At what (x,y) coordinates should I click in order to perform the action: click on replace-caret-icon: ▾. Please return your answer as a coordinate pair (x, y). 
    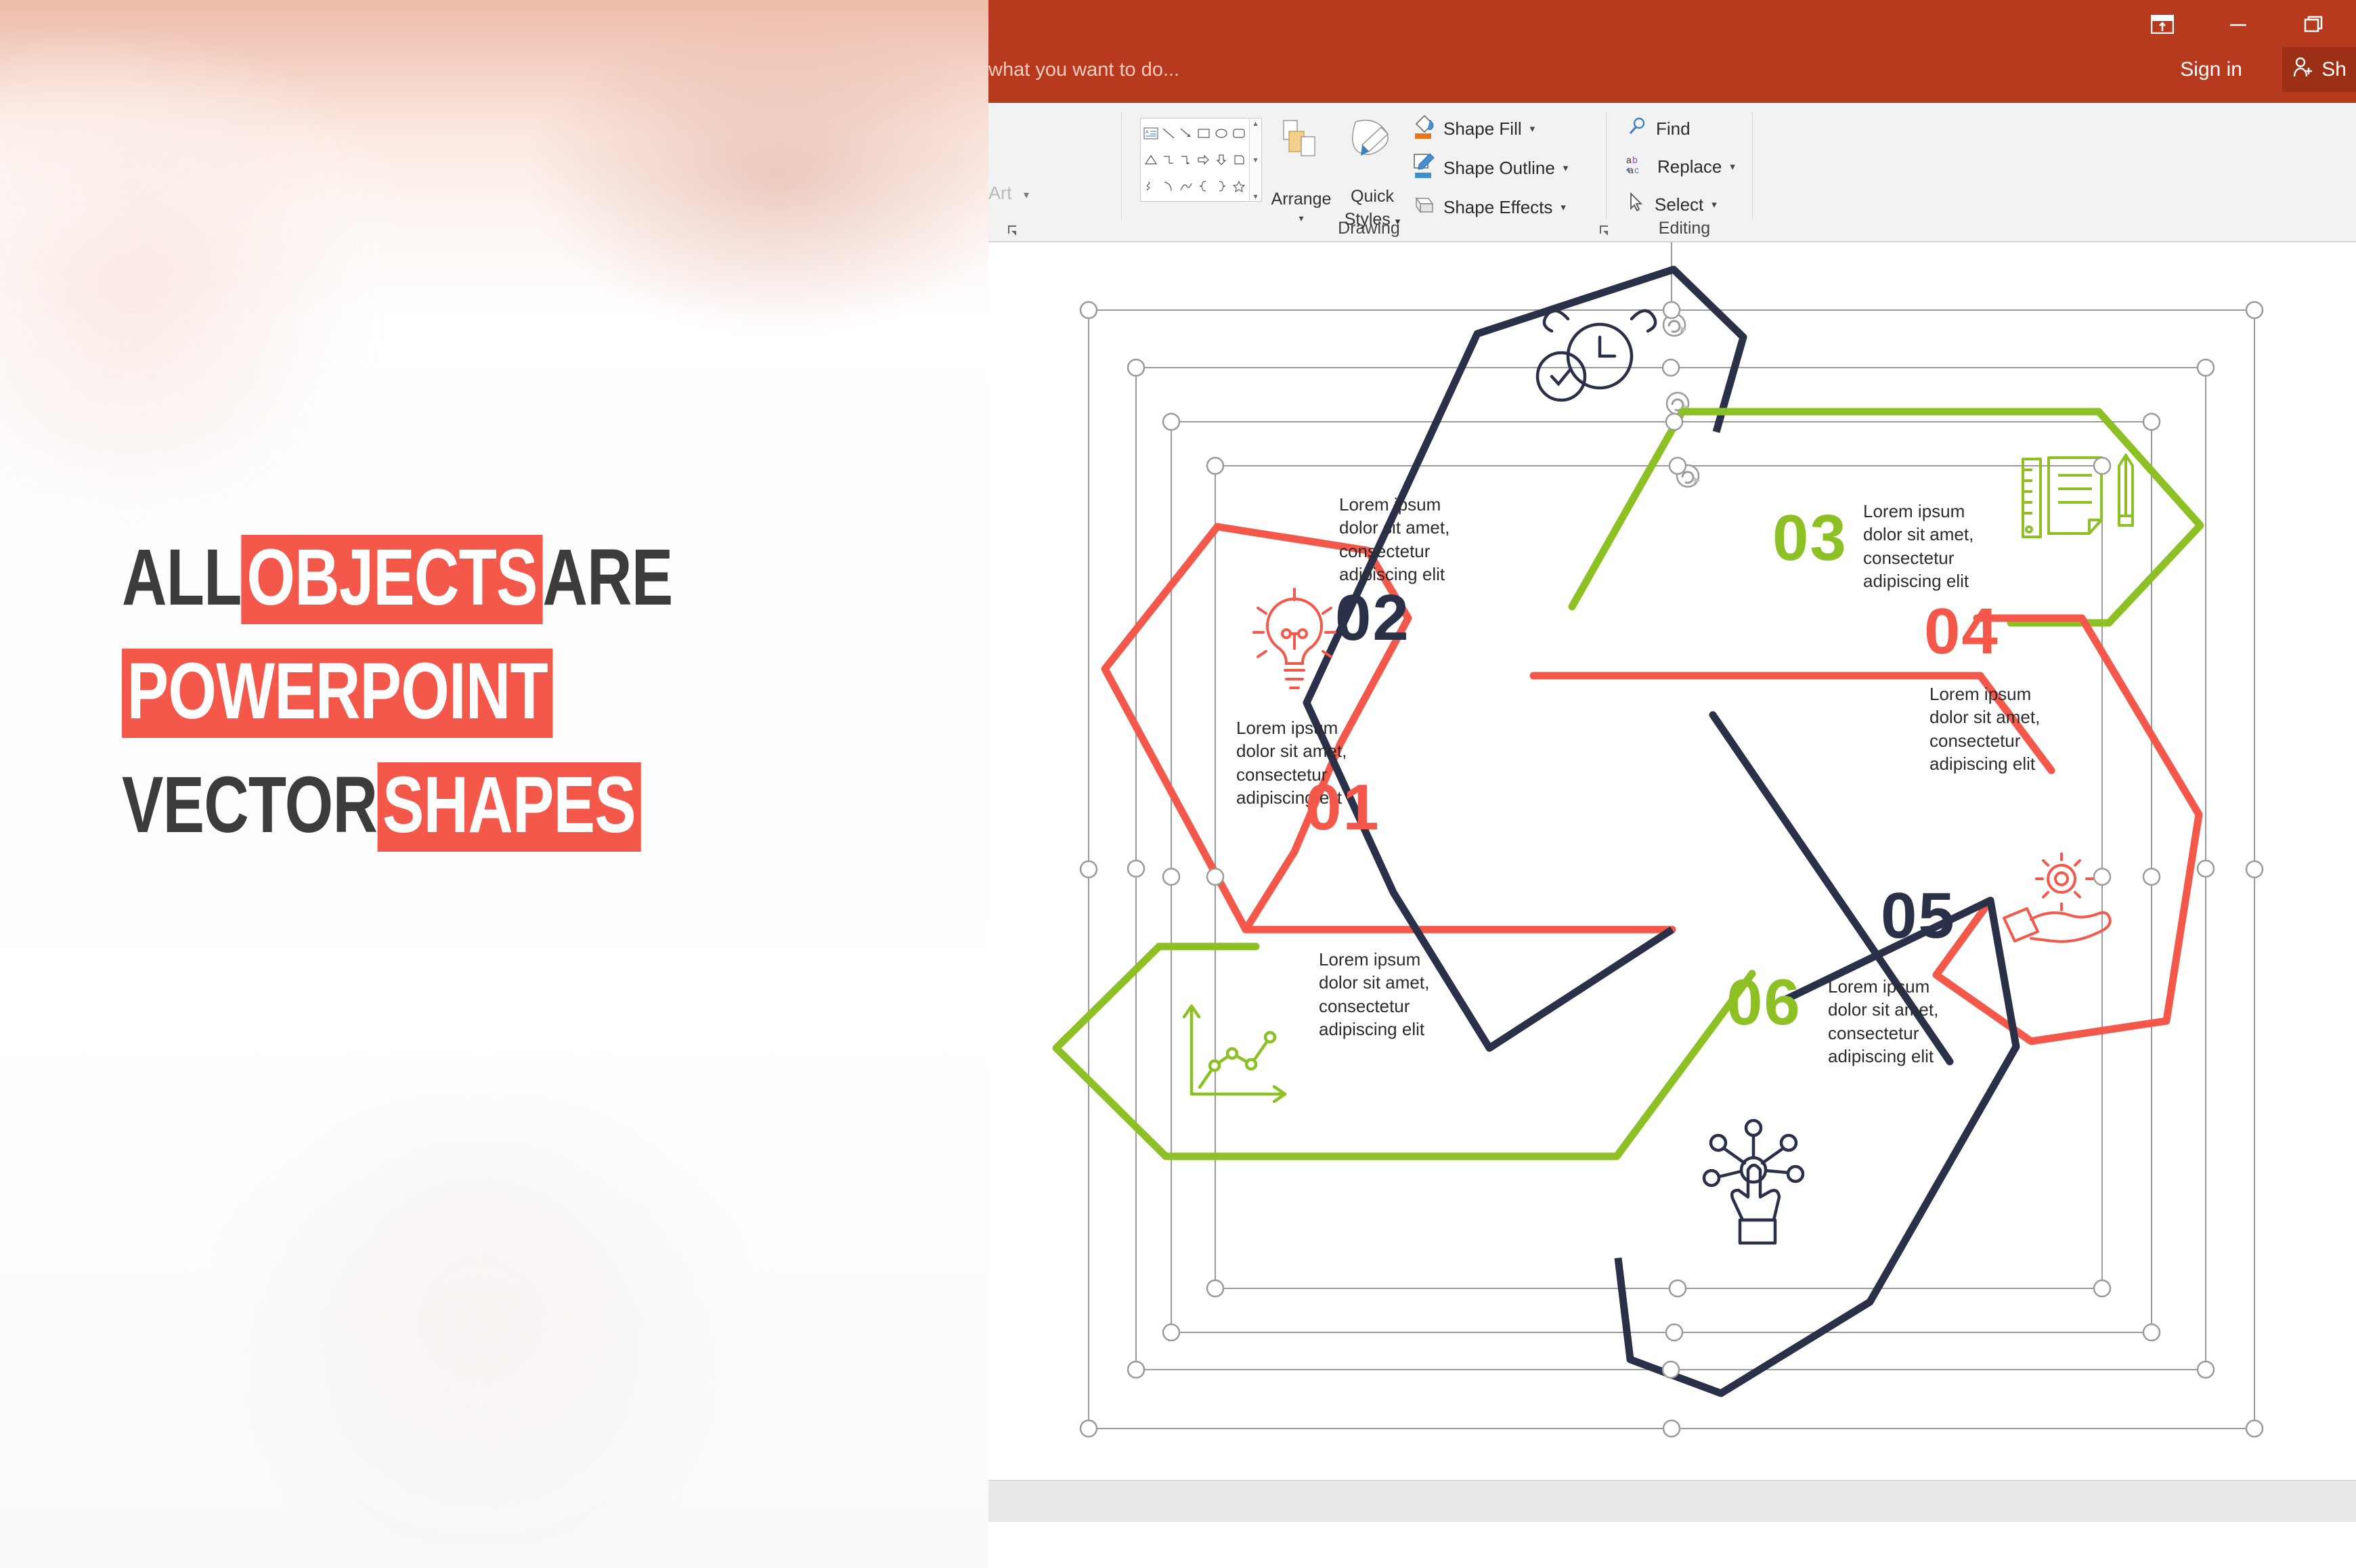
    Looking at the image, I should click on (1732, 166).